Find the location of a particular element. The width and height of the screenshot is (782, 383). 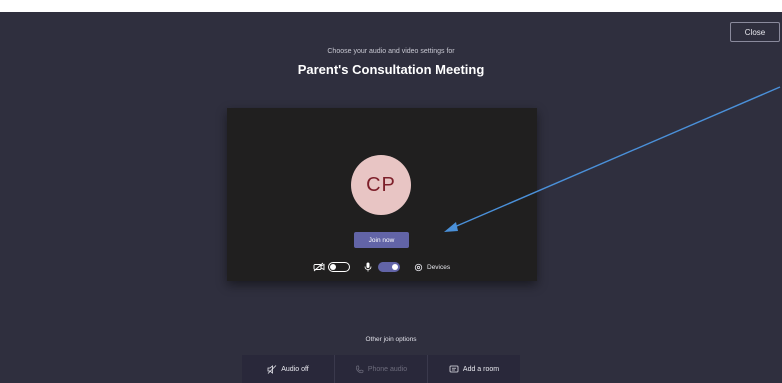

phone-audio-option: Phone audio is located at coordinates (381, 369).